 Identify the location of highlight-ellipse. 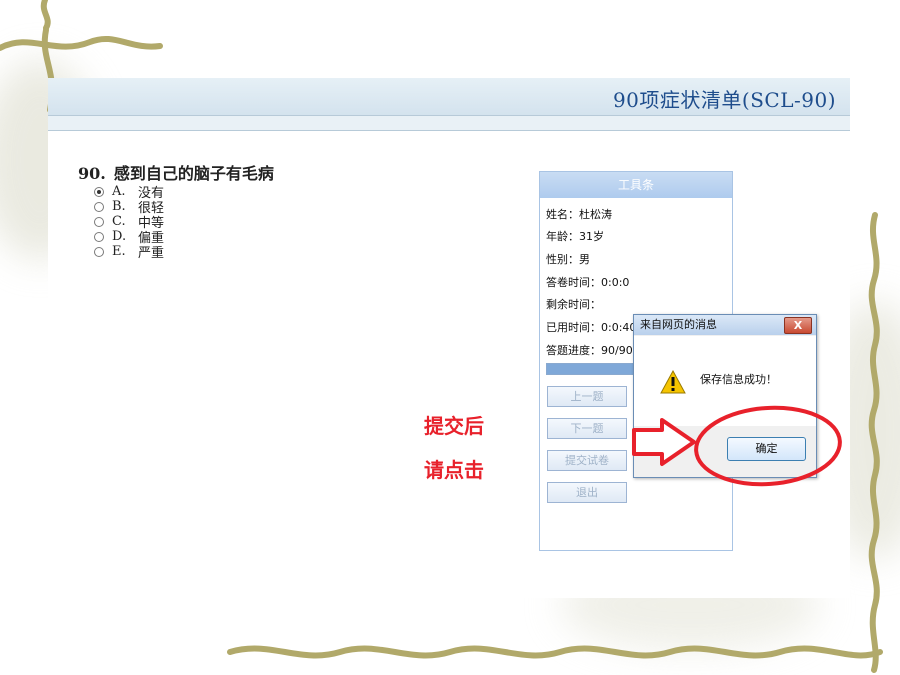
(768, 446).